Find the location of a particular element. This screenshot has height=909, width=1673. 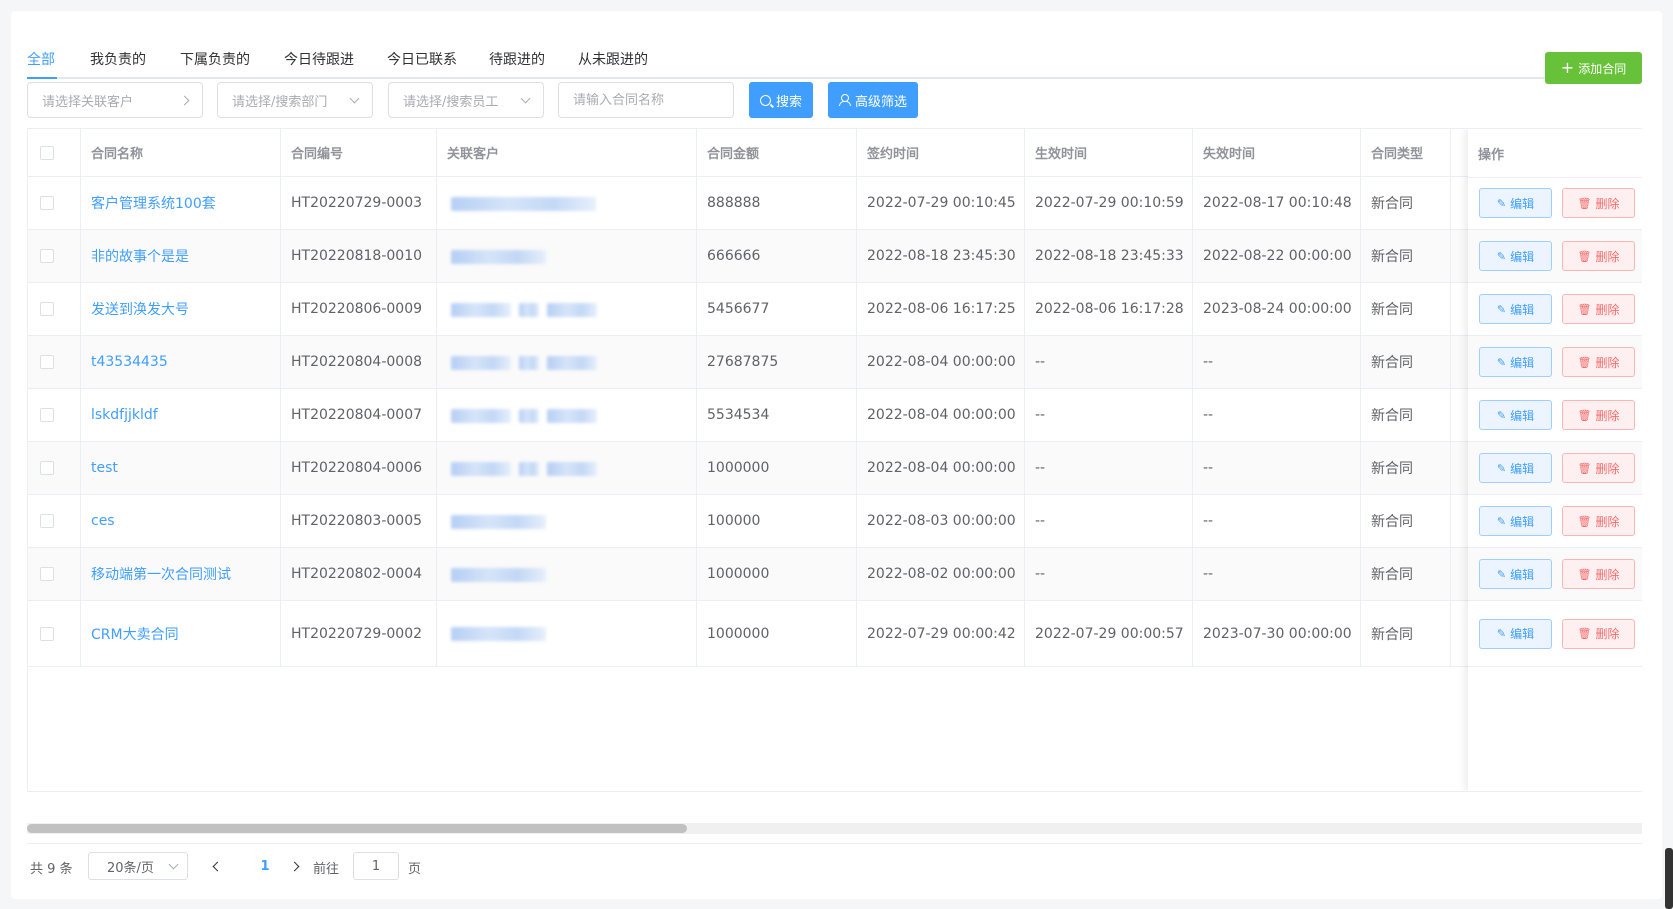

header-effective: 生效时间 is located at coordinates (1109, 152).